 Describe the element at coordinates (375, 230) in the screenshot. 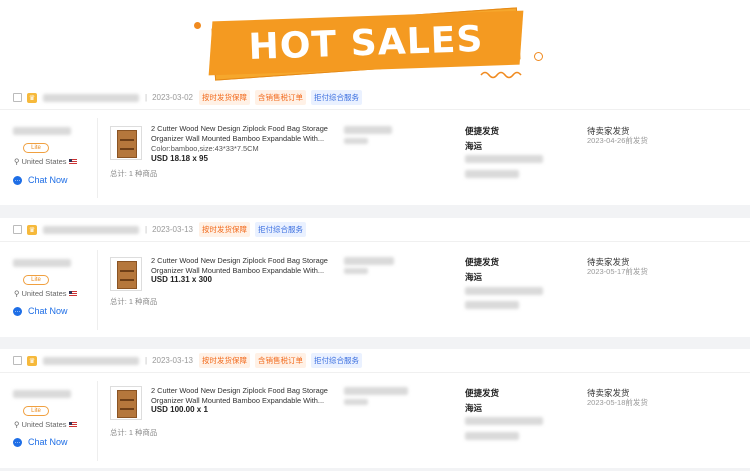

I see `order-header: ♛ | 2023-03-13 按时发货保障 拒付综合服务` at that location.